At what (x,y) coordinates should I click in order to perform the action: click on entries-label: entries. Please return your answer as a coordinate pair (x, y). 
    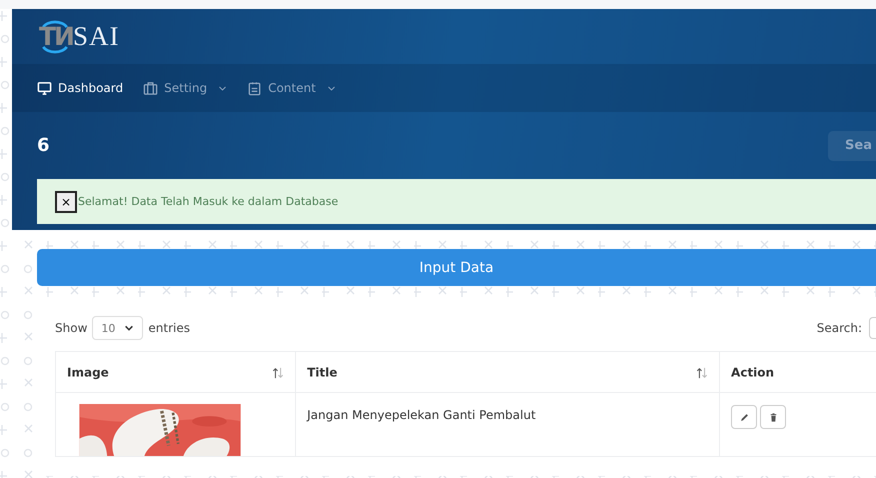
    Looking at the image, I should click on (169, 328).